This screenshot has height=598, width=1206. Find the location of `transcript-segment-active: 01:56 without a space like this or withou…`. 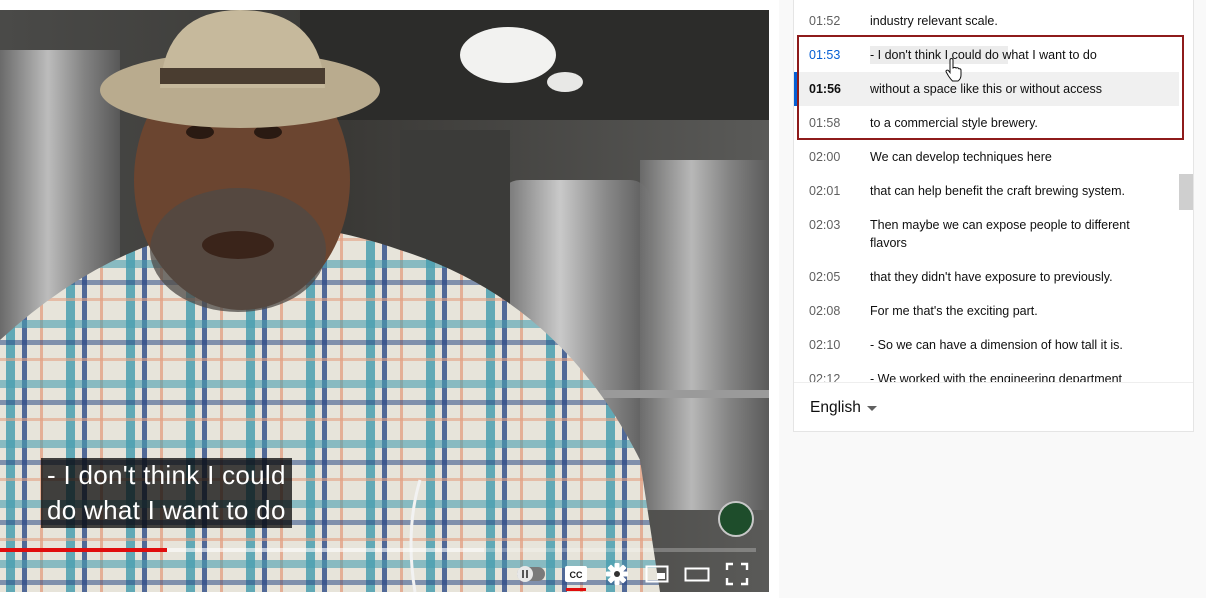

transcript-segment-active: 01:56 without a space like this or withou… is located at coordinates (986, 89).